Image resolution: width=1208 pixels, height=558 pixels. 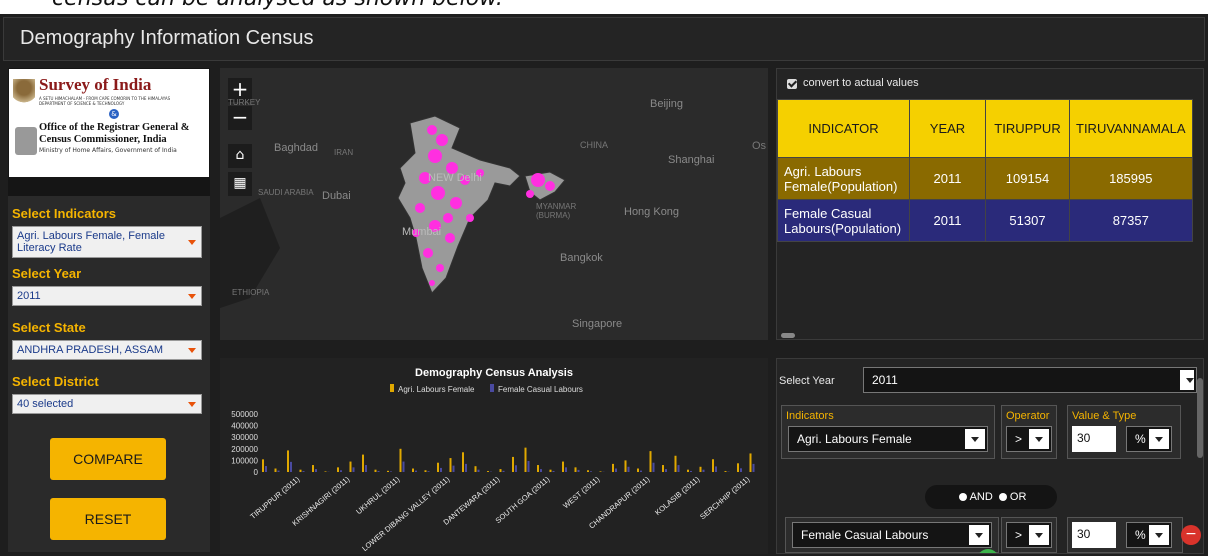 I want to click on y-tick-label: 400000, so click(x=244, y=426).